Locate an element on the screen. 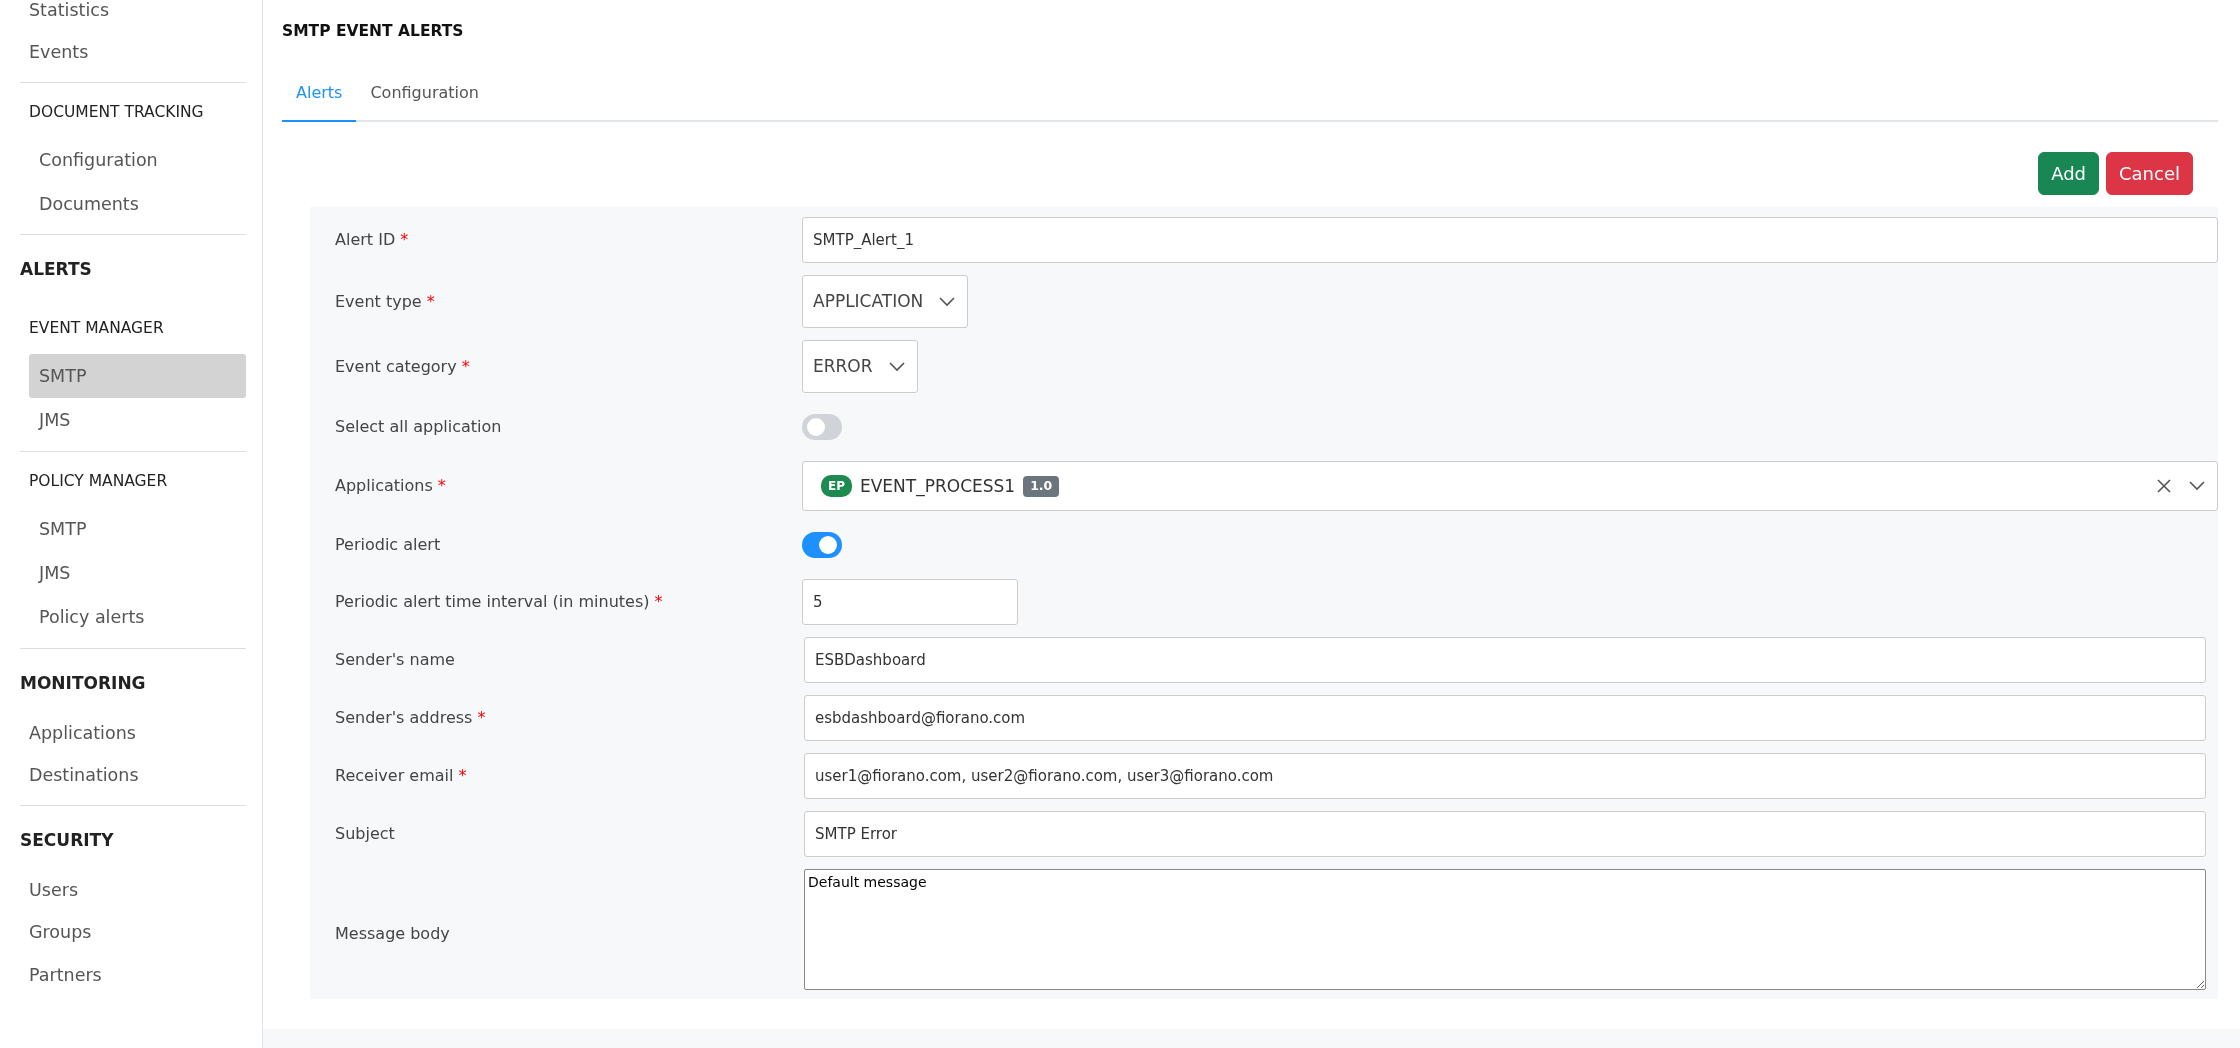 The width and height of the screenshot is (2240, 1048). field-label: Periodic alert time interval (in minutes) is located at coordinates (492, 602).